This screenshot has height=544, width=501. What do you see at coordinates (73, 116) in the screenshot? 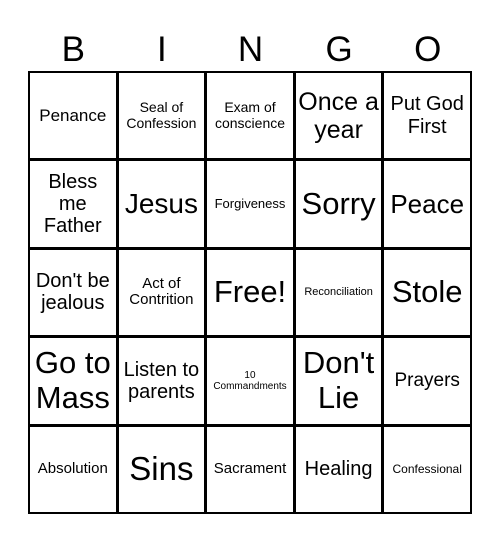
I see `bingo-cell: Penance` at bounding box center [73, 116].